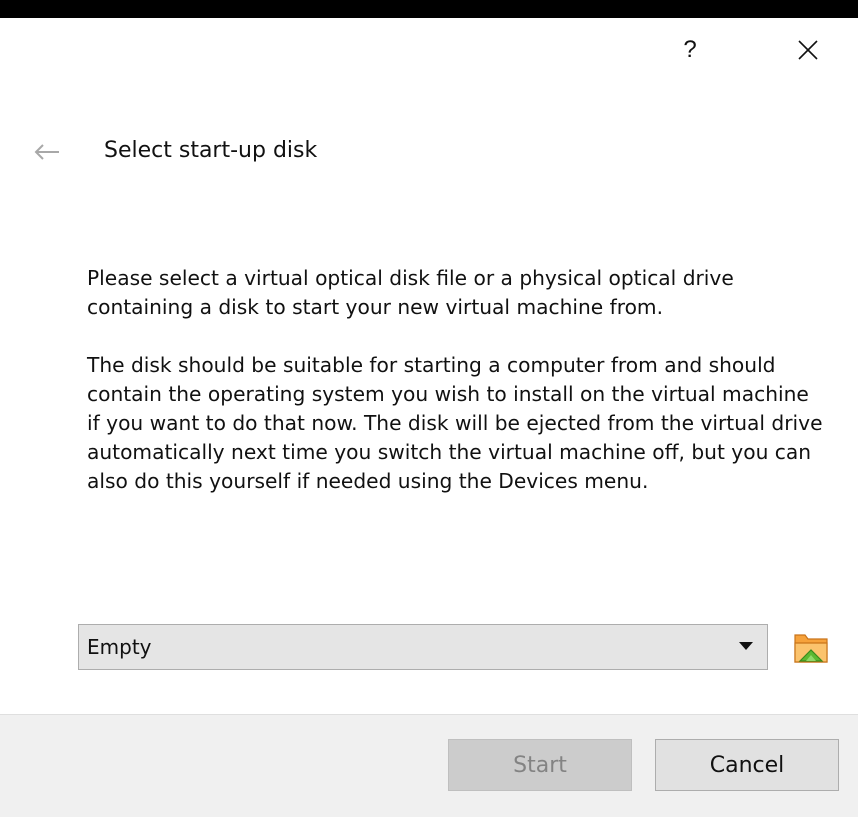 Image resolution: width=858 pixels, height=817 pixels. I want to click on disk-select-value: Empty, so click(119, 647).